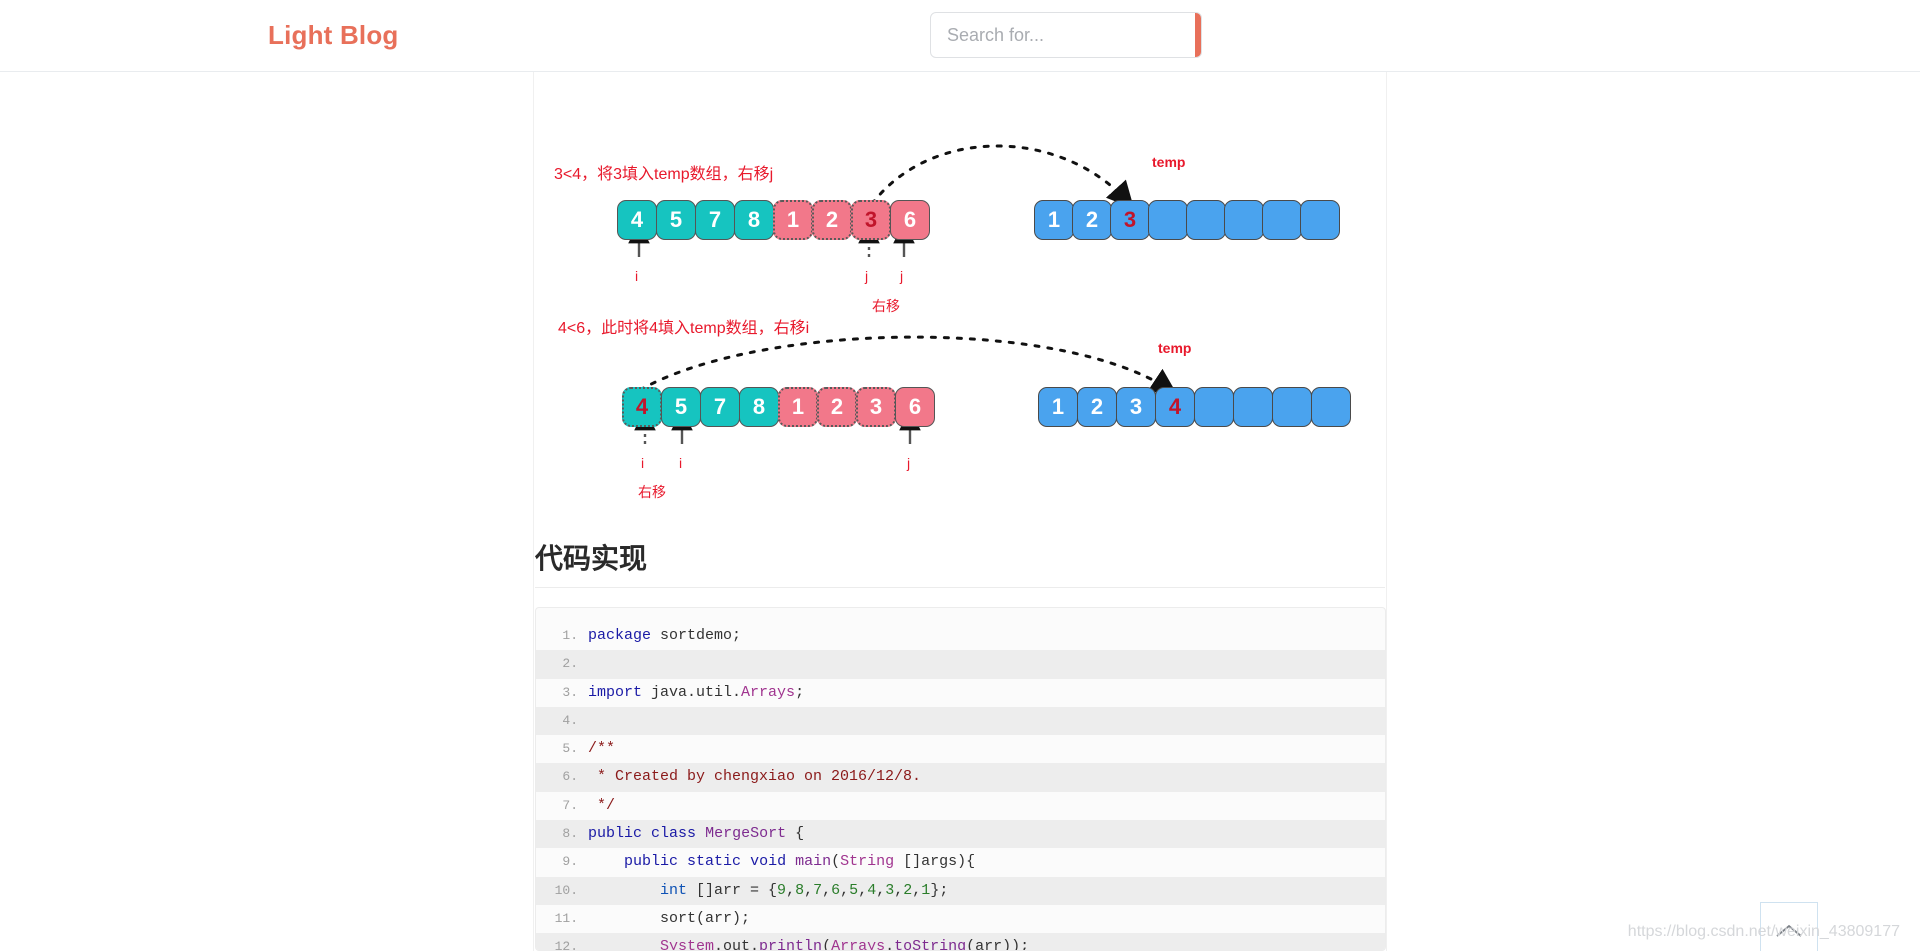 The image size is (1920, 951). What do you see at coordinates (960, 562) in the screenshot?
I see `section-heading: 代码实现` at bounding box center [960, 562].